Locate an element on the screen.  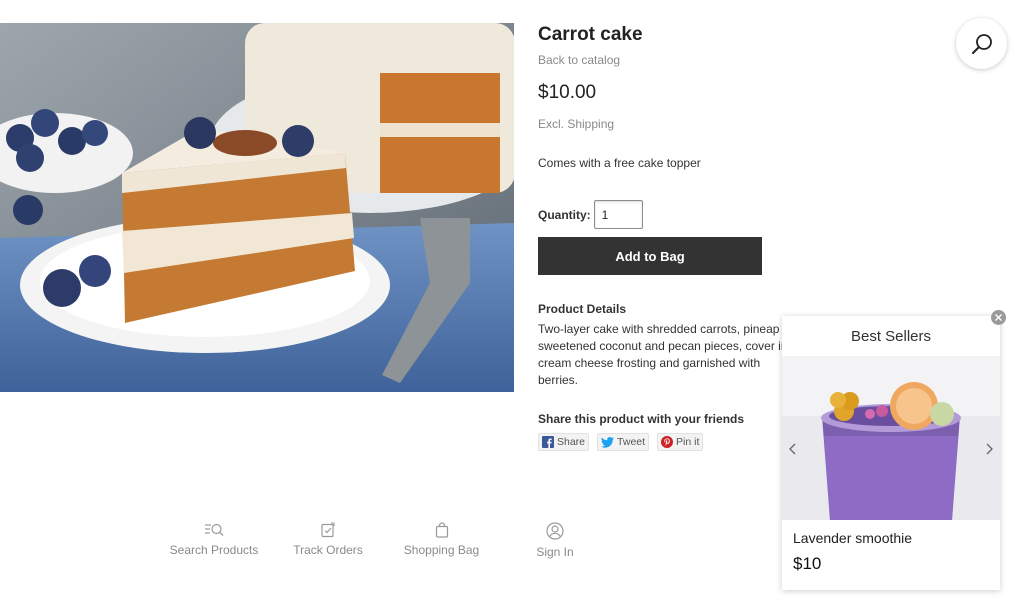
popup-item-price: $10 is located at coordinates (807, 563).